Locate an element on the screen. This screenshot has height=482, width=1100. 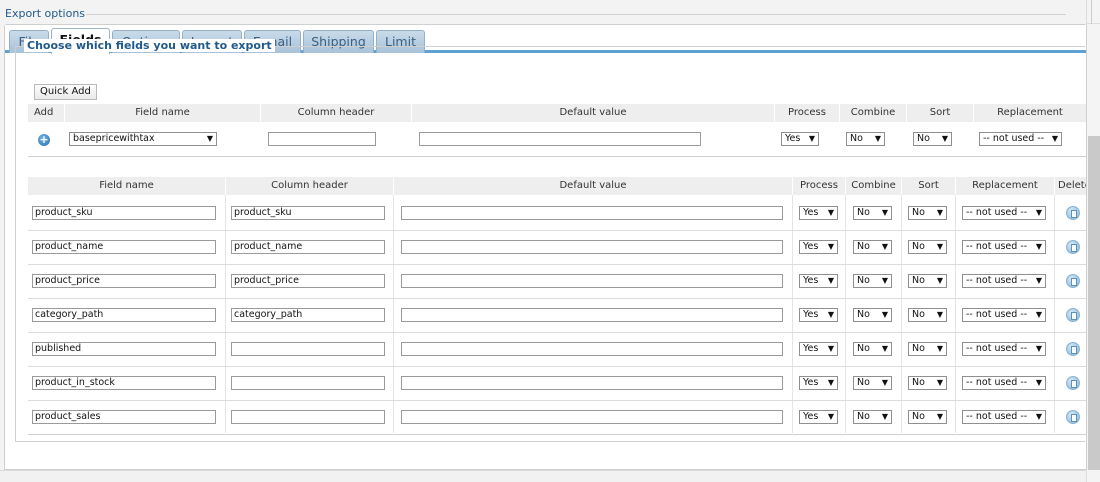
add-row-divider is located at coordinates (557, 156).